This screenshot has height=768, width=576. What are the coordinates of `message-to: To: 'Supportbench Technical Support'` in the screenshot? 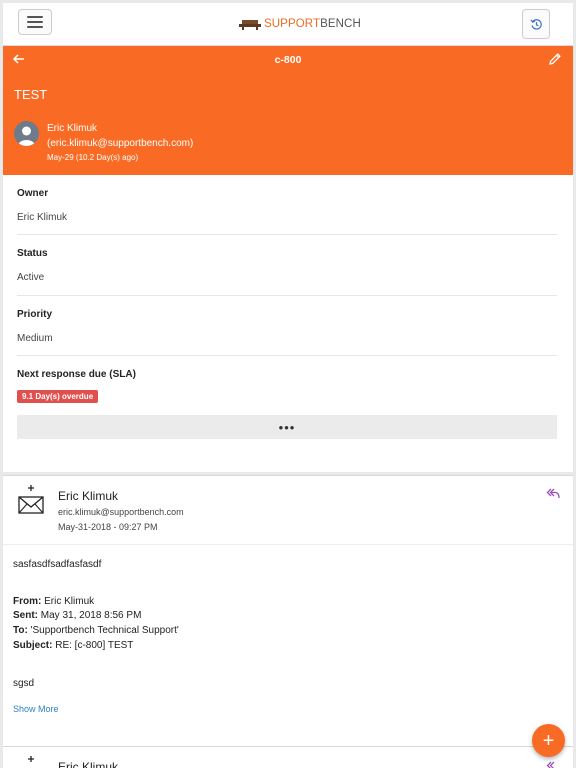 It's located at (96, 630).